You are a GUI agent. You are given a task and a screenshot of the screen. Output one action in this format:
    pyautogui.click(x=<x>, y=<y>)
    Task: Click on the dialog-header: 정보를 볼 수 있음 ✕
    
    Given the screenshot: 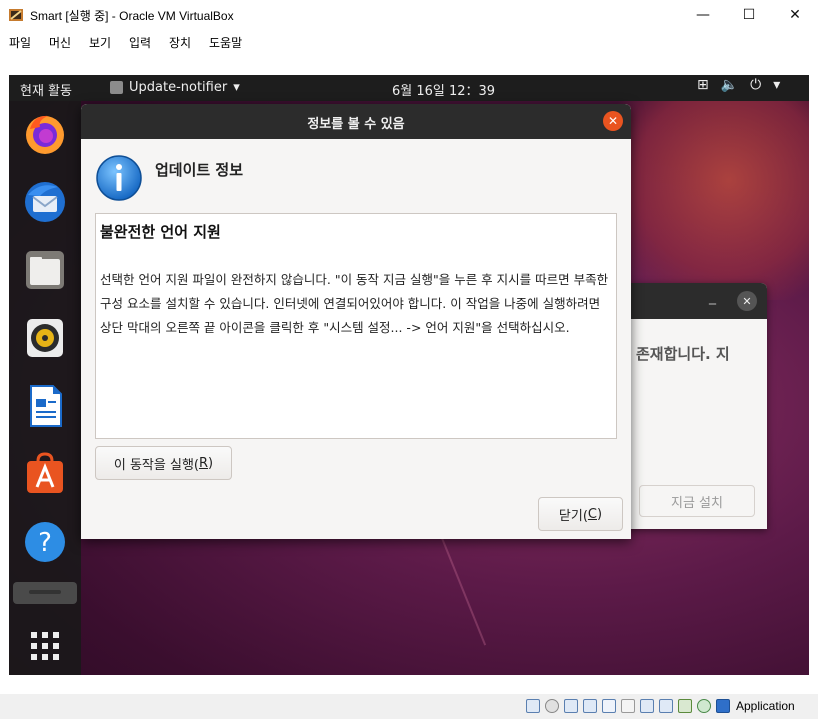 What is the action you would take?
    pyautogui.click(x=356, y=121)
    